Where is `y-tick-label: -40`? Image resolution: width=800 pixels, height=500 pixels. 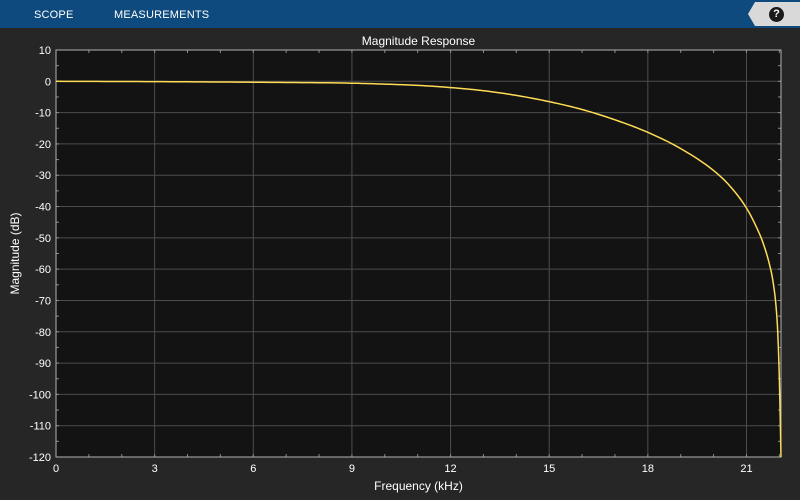
y-tick-label: -40 is located at coordinates (43, 208).